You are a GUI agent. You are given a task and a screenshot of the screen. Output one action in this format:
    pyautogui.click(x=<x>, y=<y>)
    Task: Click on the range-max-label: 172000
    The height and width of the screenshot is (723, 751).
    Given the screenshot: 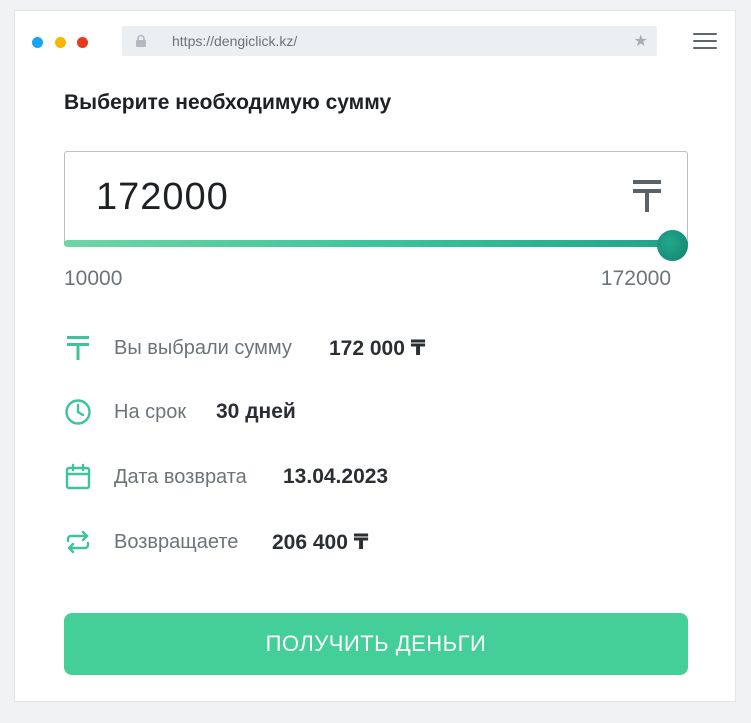 What is the action you would take?
    pyautogui.click(x=635, y=278)
    